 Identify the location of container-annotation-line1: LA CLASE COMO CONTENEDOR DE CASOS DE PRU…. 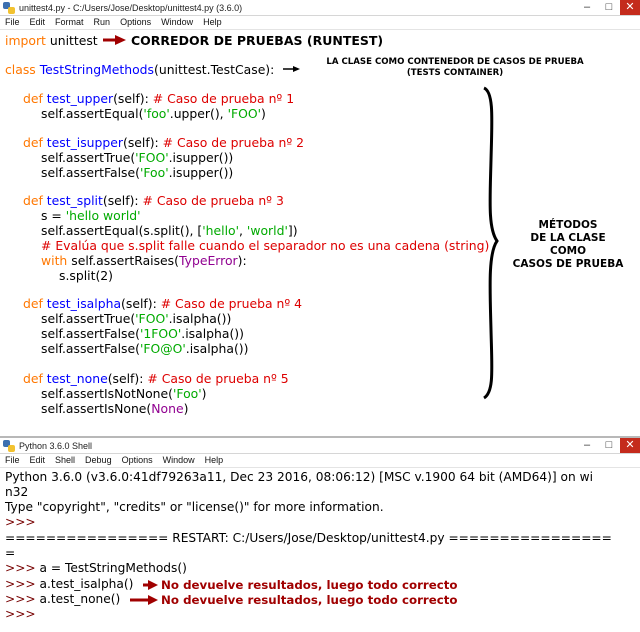
(455, 62).